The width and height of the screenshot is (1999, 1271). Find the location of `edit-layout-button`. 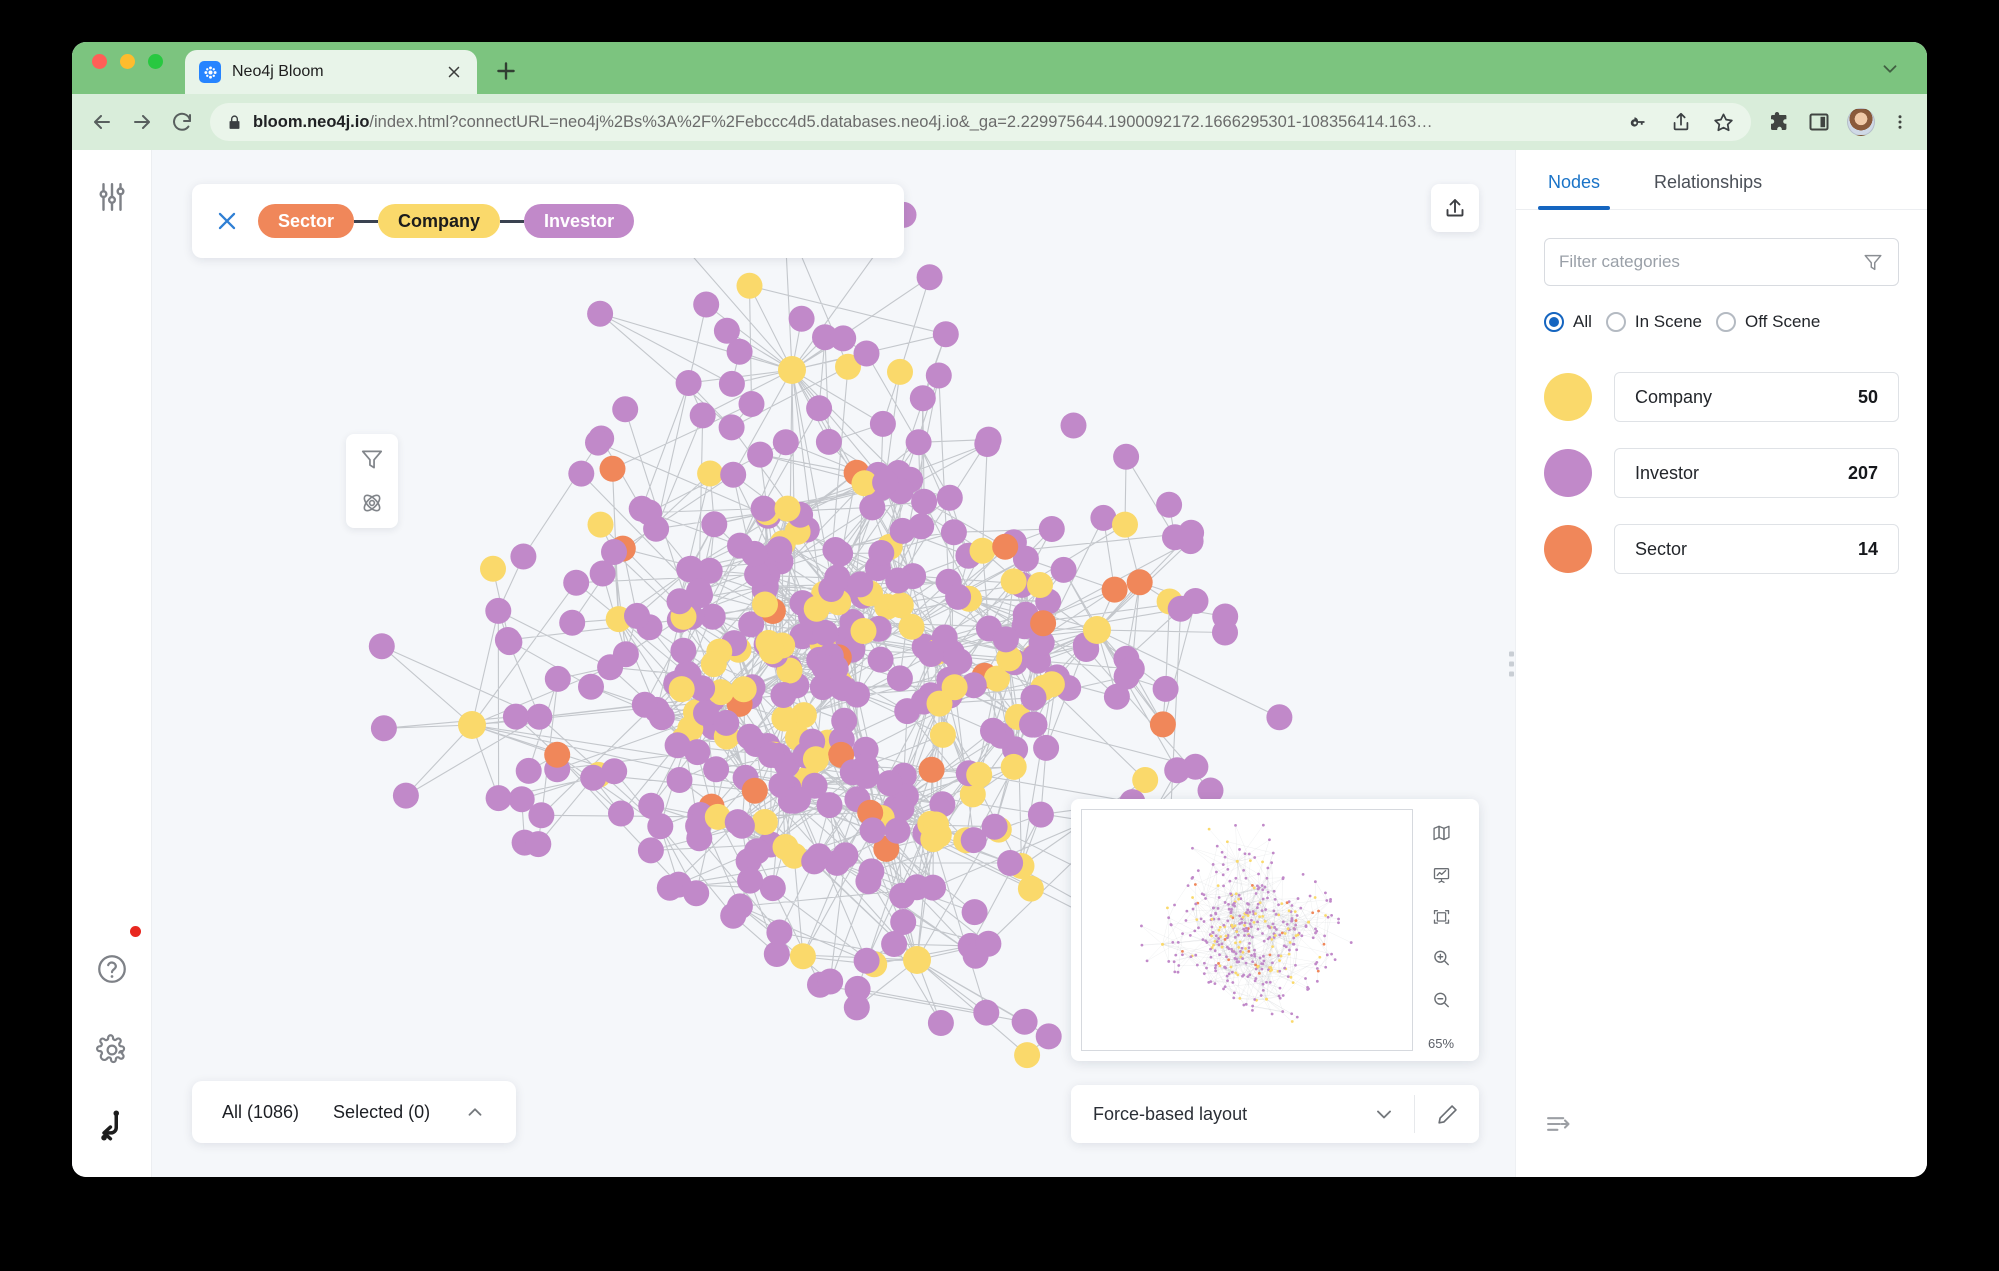

edit-layout-button is located at coordinates (1447, 1114).